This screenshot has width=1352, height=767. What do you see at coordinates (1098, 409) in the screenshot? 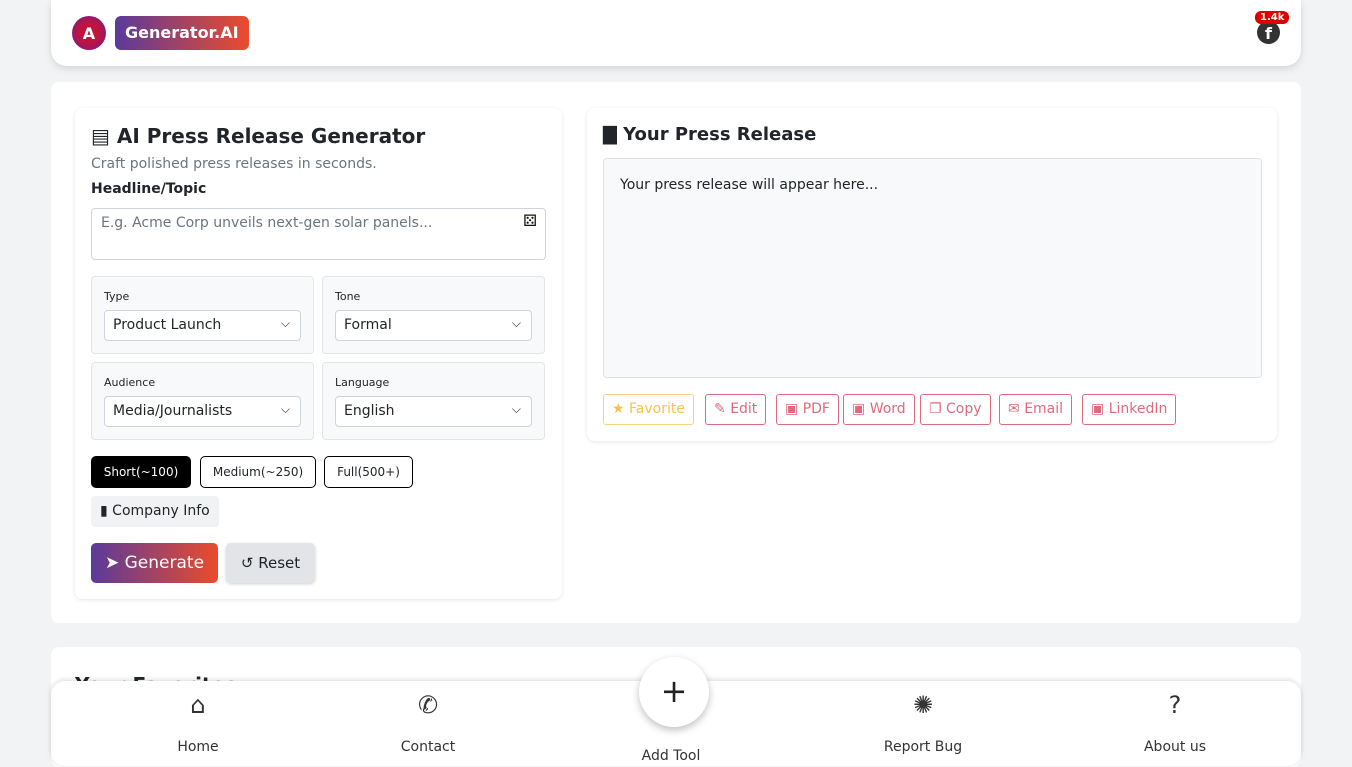
I see `linkedin-icon: ▣` at bounding box center [1098, 409].